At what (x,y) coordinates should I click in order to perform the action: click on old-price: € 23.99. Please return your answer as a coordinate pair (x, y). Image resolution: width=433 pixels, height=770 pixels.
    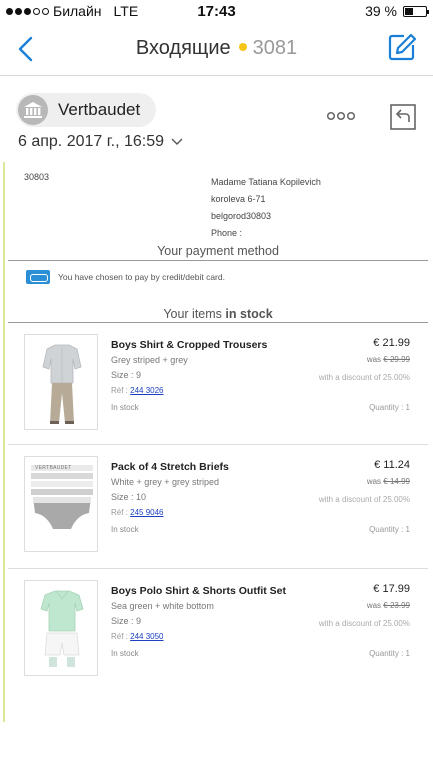
    Looking at the image, I should click on (396, 605).